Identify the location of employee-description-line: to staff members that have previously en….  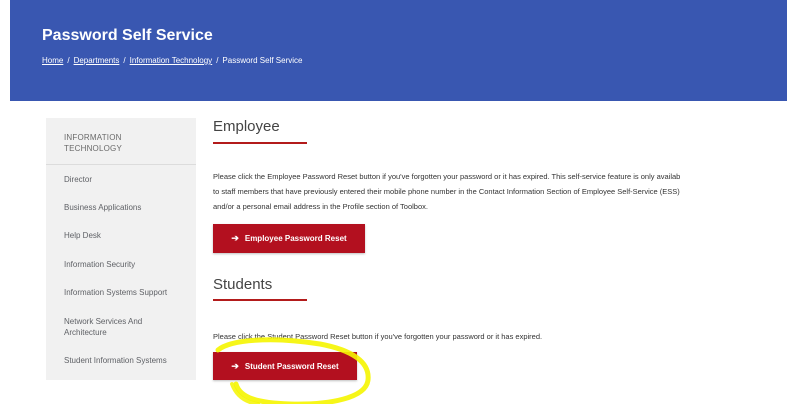
(446, 191).